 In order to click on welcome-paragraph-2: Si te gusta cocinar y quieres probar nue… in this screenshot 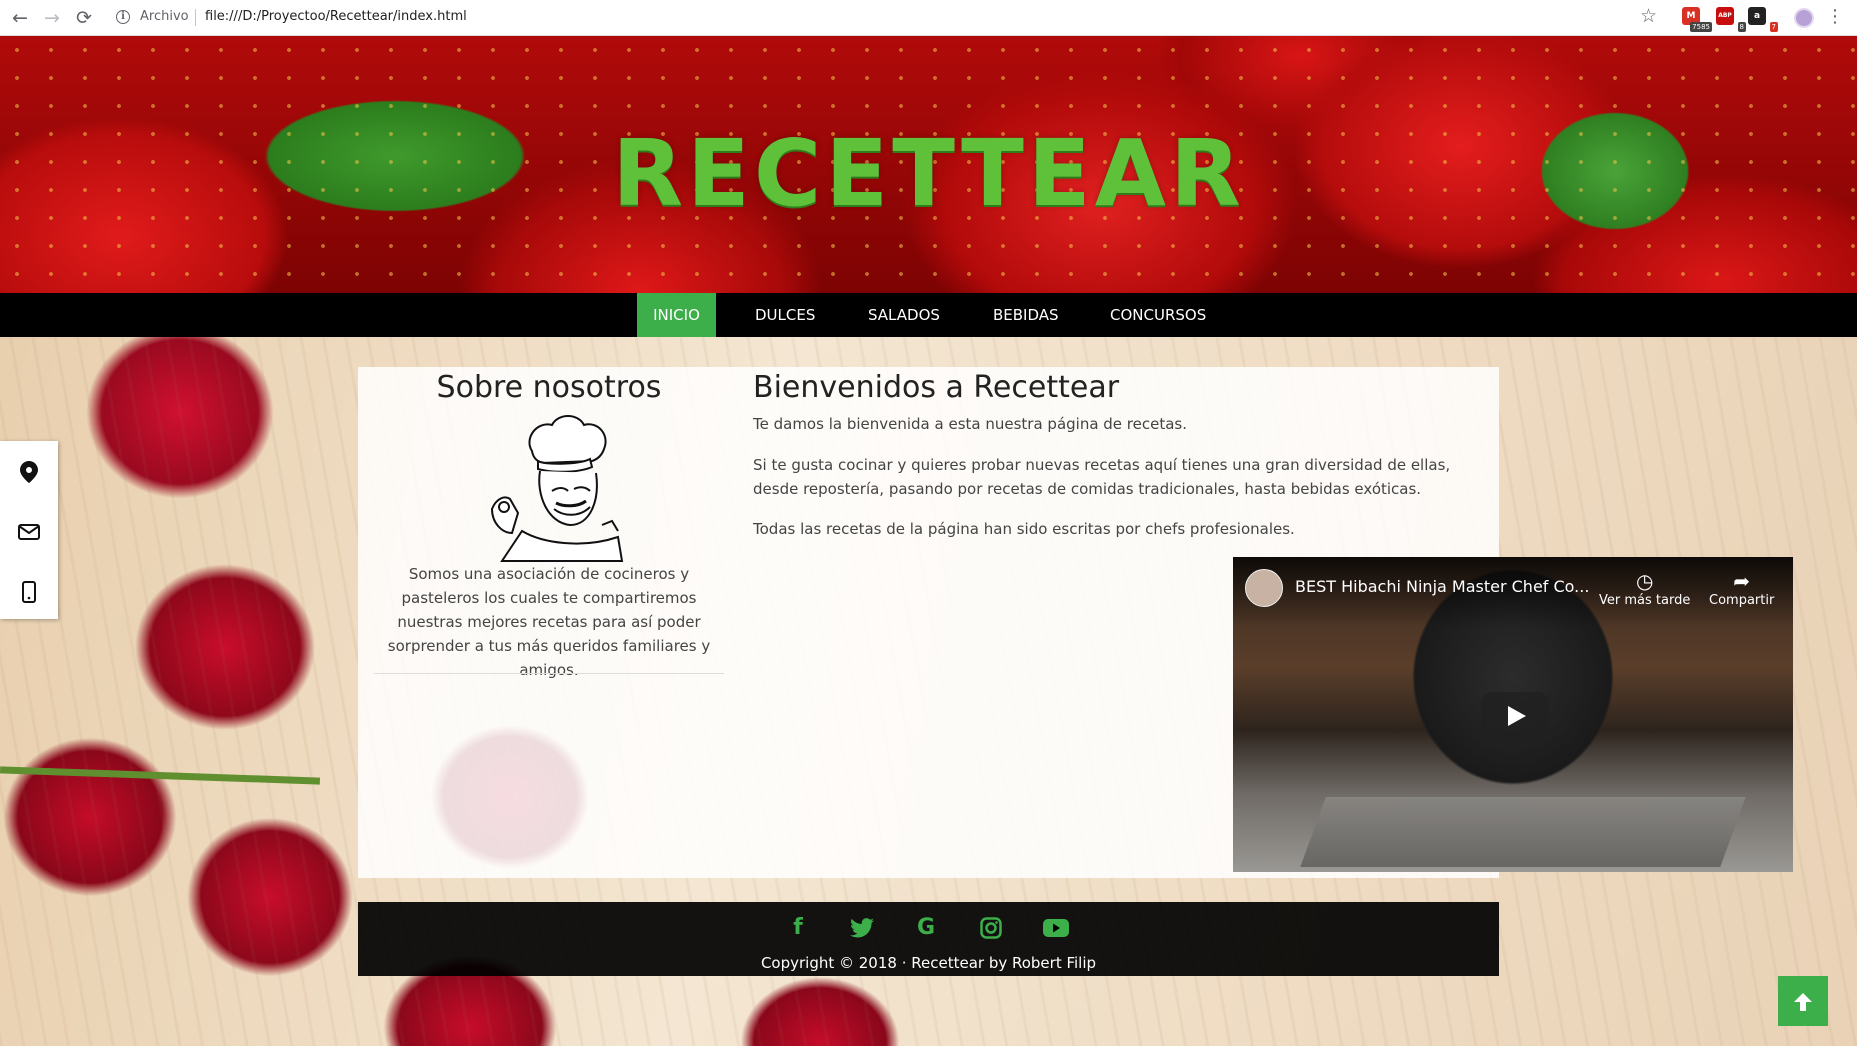, I will do `click(1102, 477)`.